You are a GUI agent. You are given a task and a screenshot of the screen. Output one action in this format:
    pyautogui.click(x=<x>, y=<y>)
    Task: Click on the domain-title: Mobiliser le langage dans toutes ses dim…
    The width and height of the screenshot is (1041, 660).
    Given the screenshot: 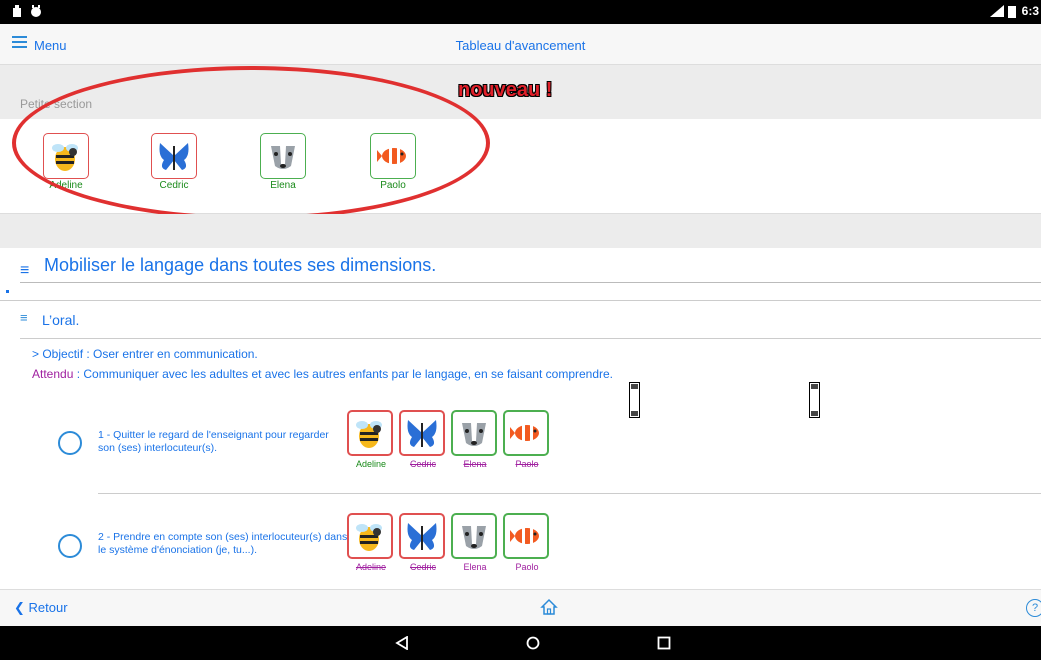 What is the action you would take?
    pyautogui.click(x=240, y=265)
    